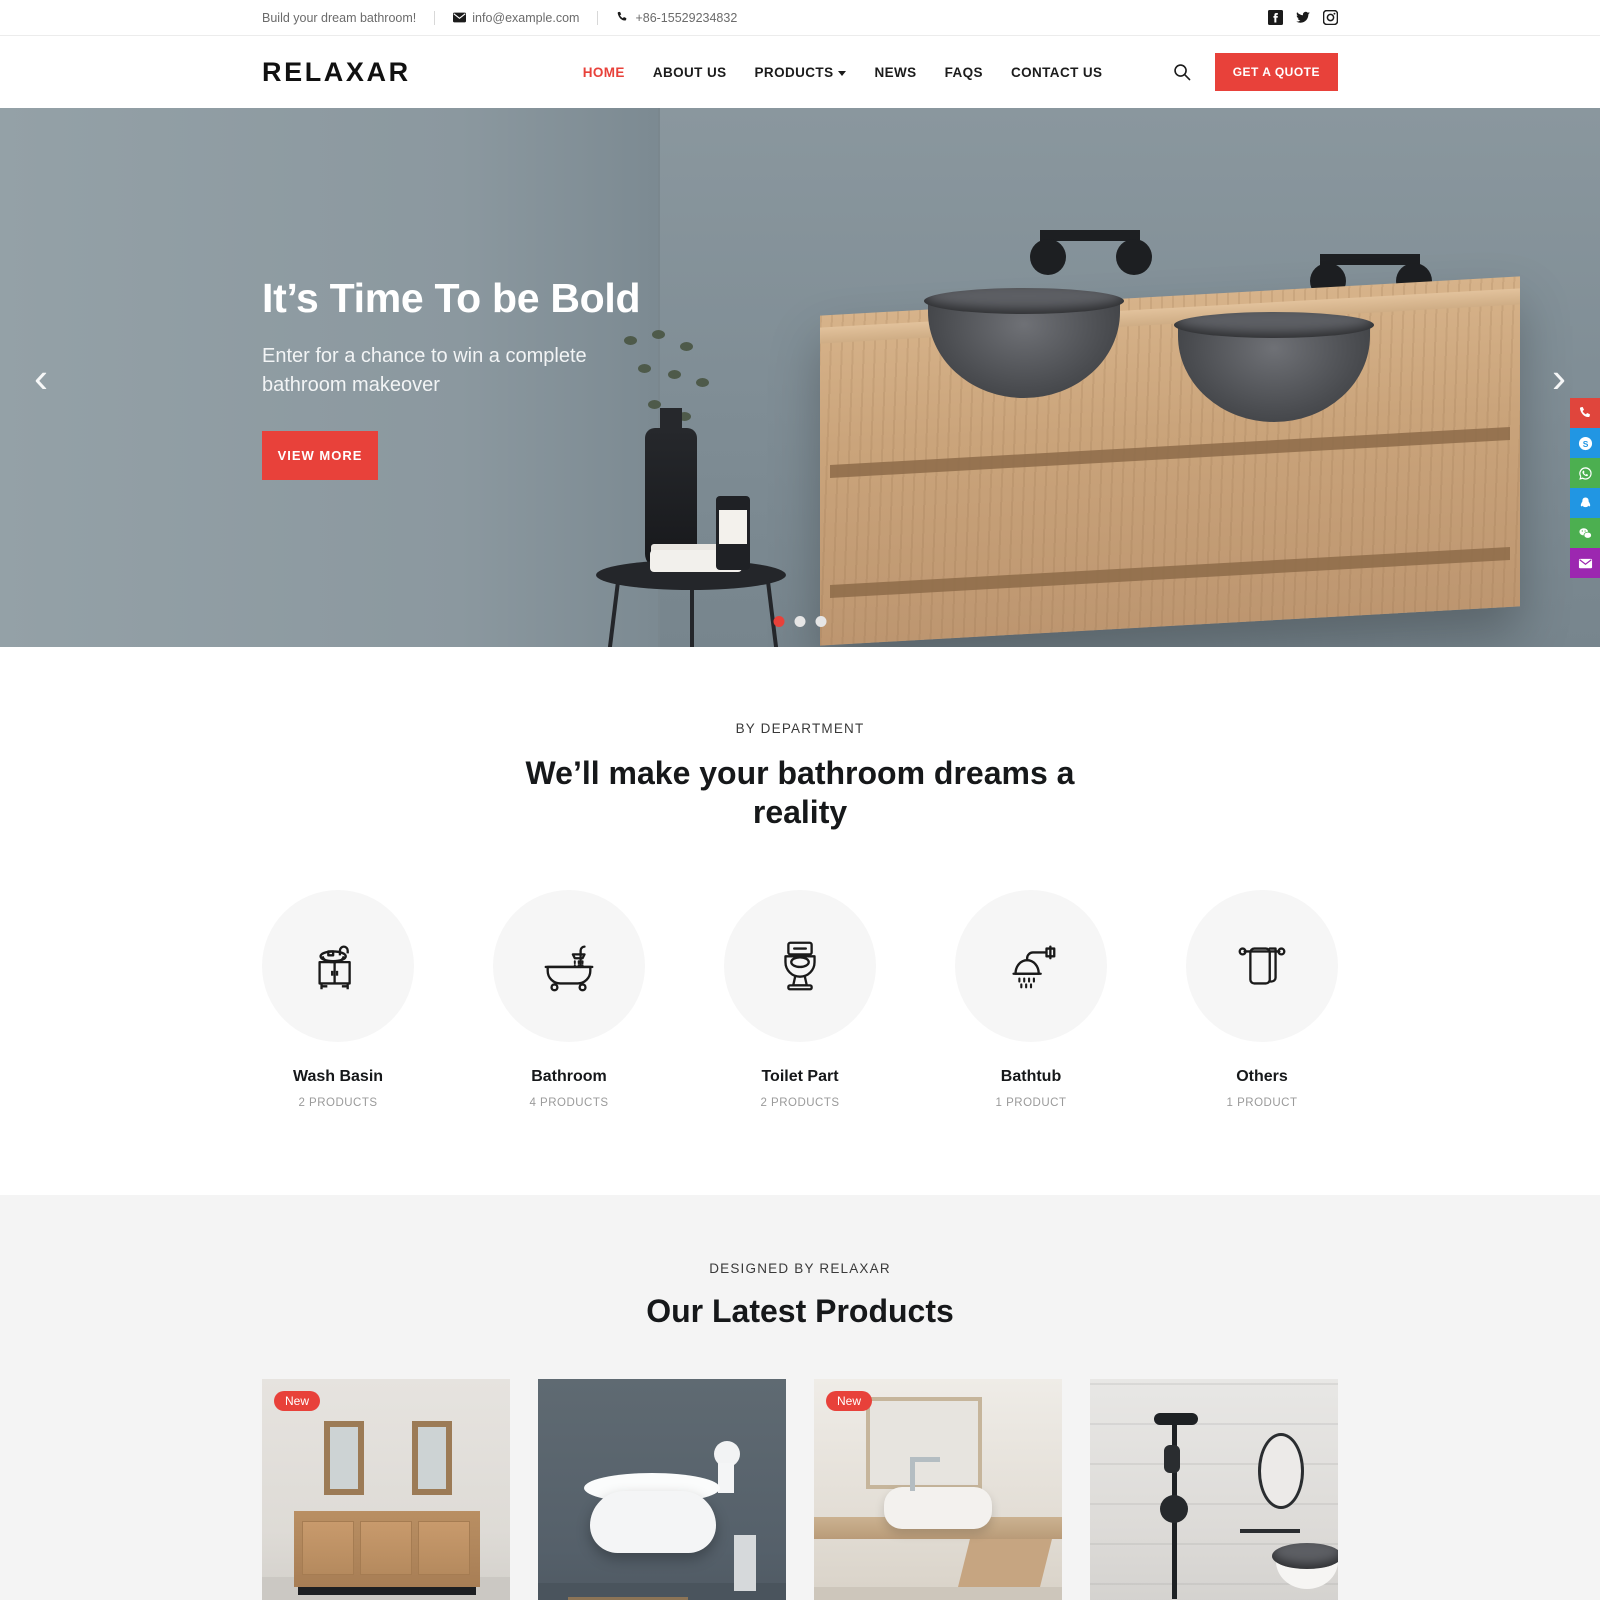 This screenshot has width=1600, height=1600. I want to click on floating-contact-rail: S, so click(1585, 488).